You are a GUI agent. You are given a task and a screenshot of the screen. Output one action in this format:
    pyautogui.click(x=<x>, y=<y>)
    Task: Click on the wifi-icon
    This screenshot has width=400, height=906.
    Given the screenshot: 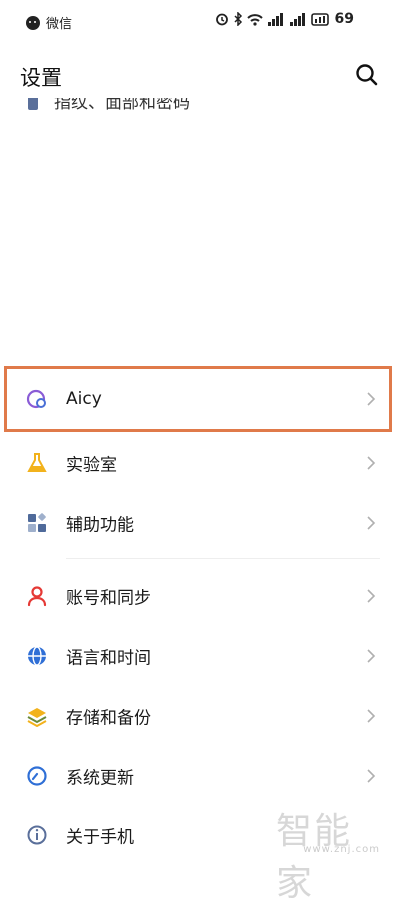 What is the action you would take?
    pyautogui.click(x=254, y=19)
    